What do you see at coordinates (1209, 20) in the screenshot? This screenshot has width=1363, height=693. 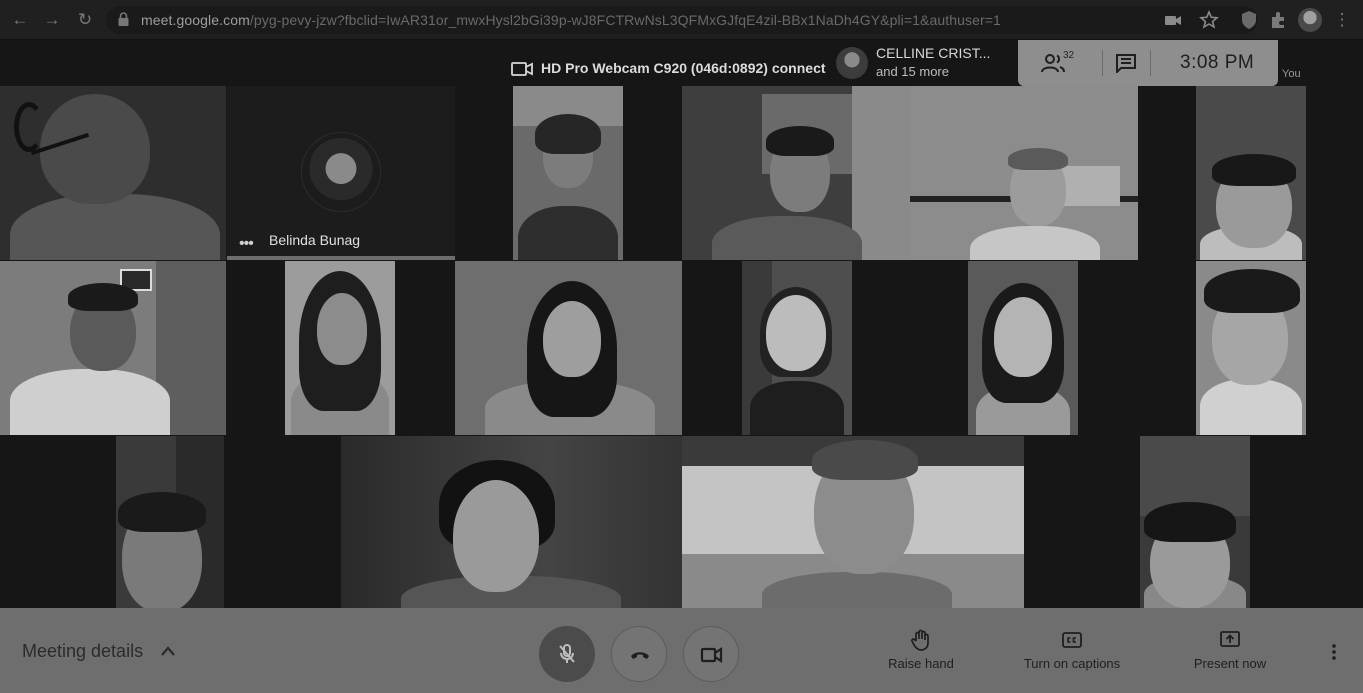 I see `star-bookmark-icon` at bounding box center [1209, 20].